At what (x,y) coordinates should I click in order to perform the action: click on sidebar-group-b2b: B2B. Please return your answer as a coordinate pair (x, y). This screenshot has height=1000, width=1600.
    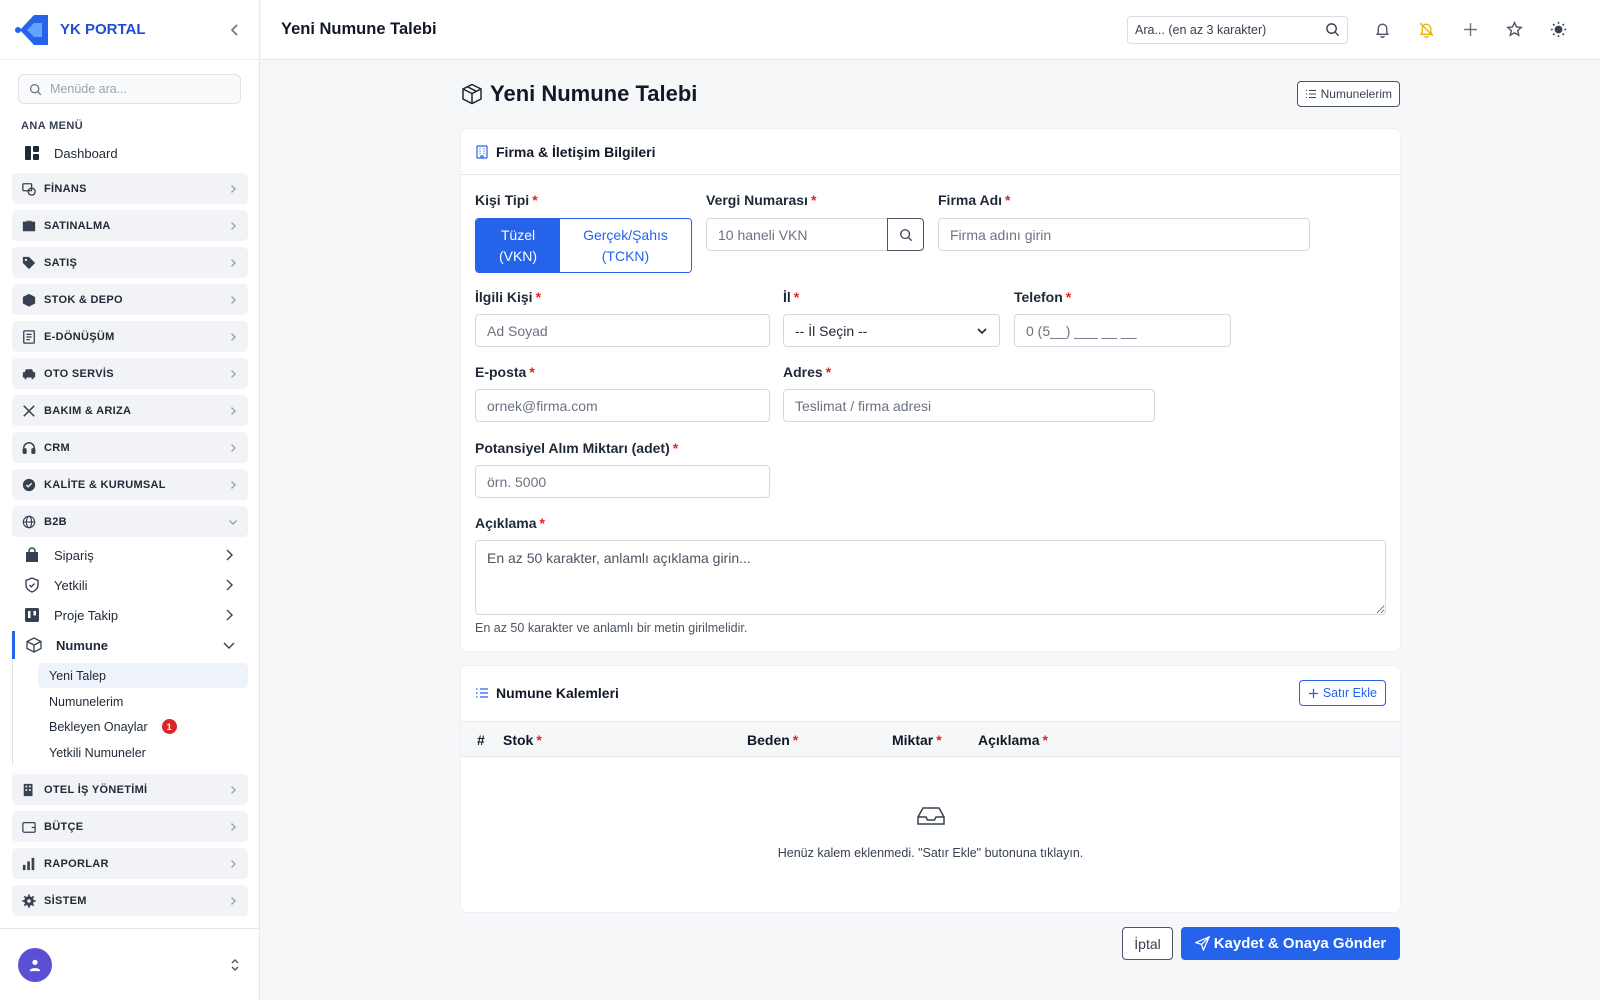
    Looking at the image, I should click on (130, 521).